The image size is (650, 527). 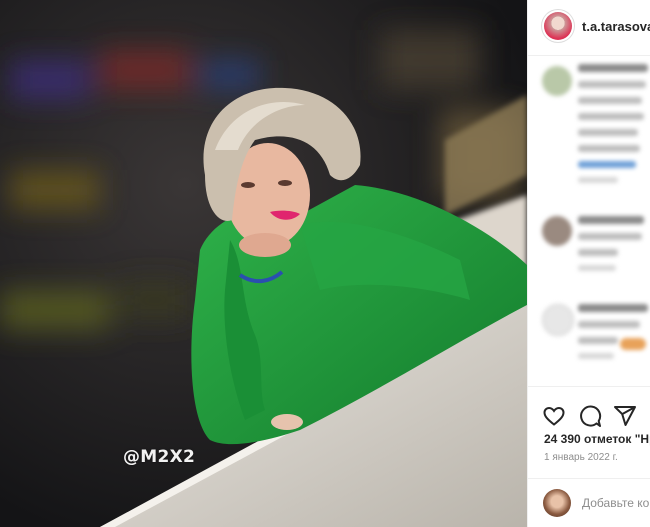 I want to click on paper-plane-icon, so click(x=625, y=416).